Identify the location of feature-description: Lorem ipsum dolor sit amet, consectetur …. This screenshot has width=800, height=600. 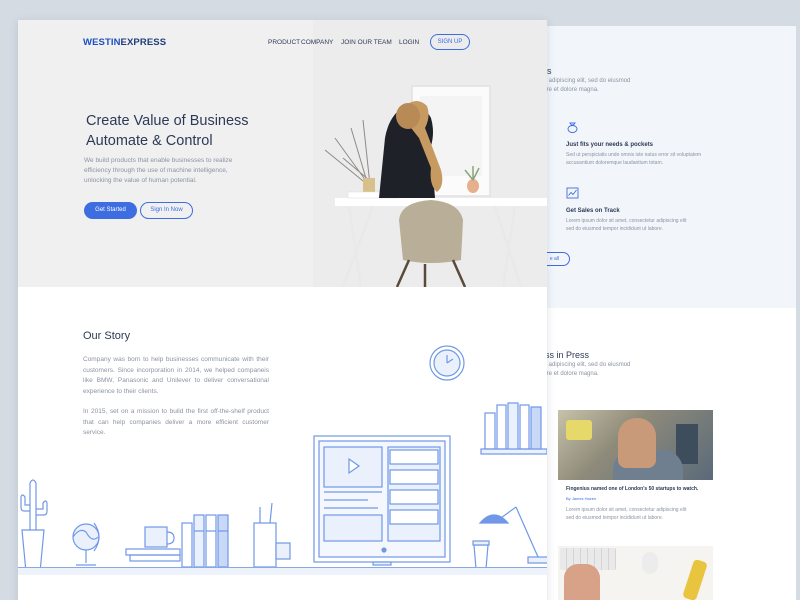
(666, 225).